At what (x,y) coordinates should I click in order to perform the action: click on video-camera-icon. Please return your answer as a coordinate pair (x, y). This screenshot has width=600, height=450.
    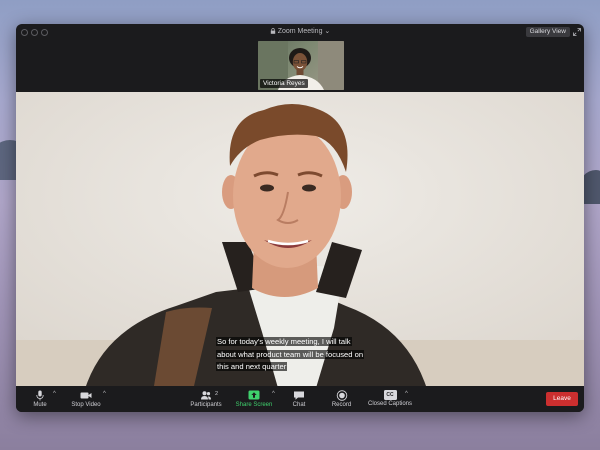
    Looking at the image, I should click on (86, 395).